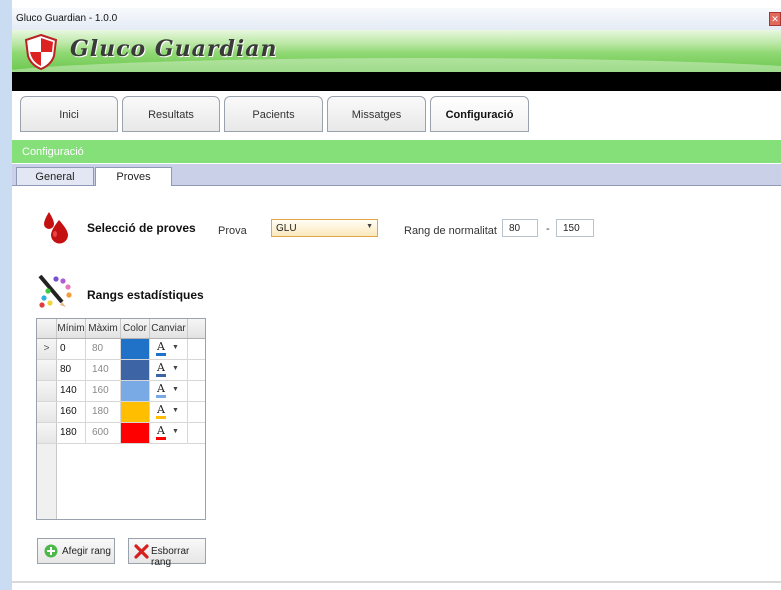  Describe the element at coordinates (41, 52) in the screenshot. I see `shield-logo-icon` at that location.